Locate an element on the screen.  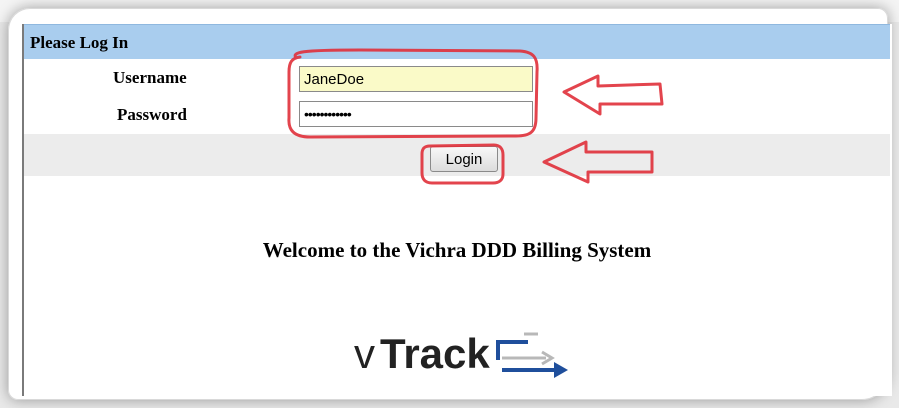
username-label: Username is located at coordinates (150, 77).